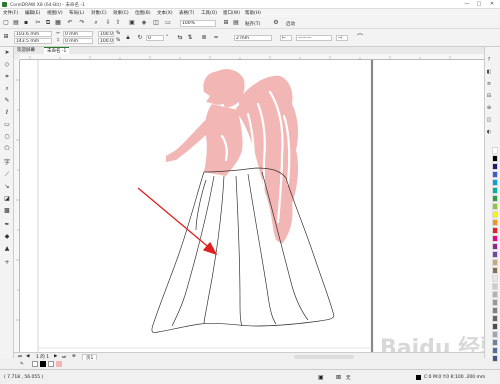  I want to click on object-height-field: 0 mm, so click(78, 41).